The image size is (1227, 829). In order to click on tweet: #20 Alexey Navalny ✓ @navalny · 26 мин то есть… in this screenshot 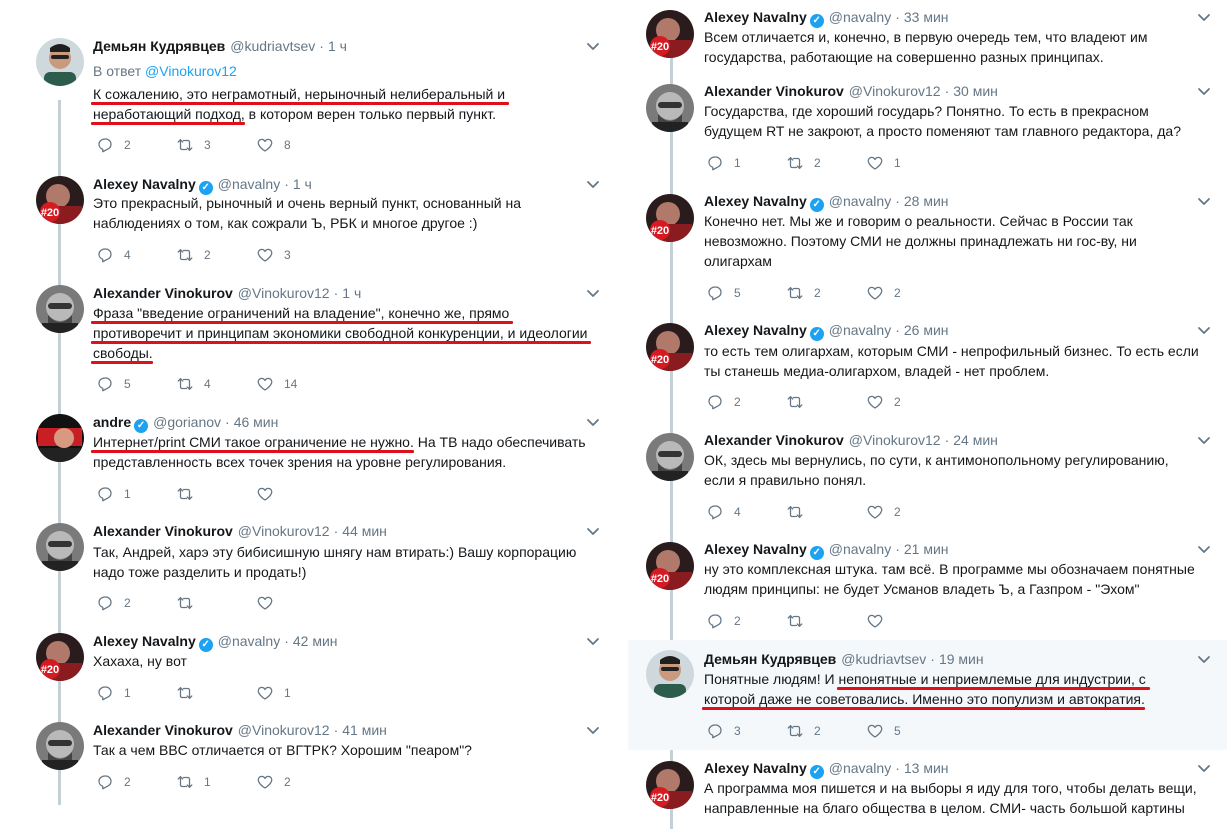, I will do `click(927, 371)`.